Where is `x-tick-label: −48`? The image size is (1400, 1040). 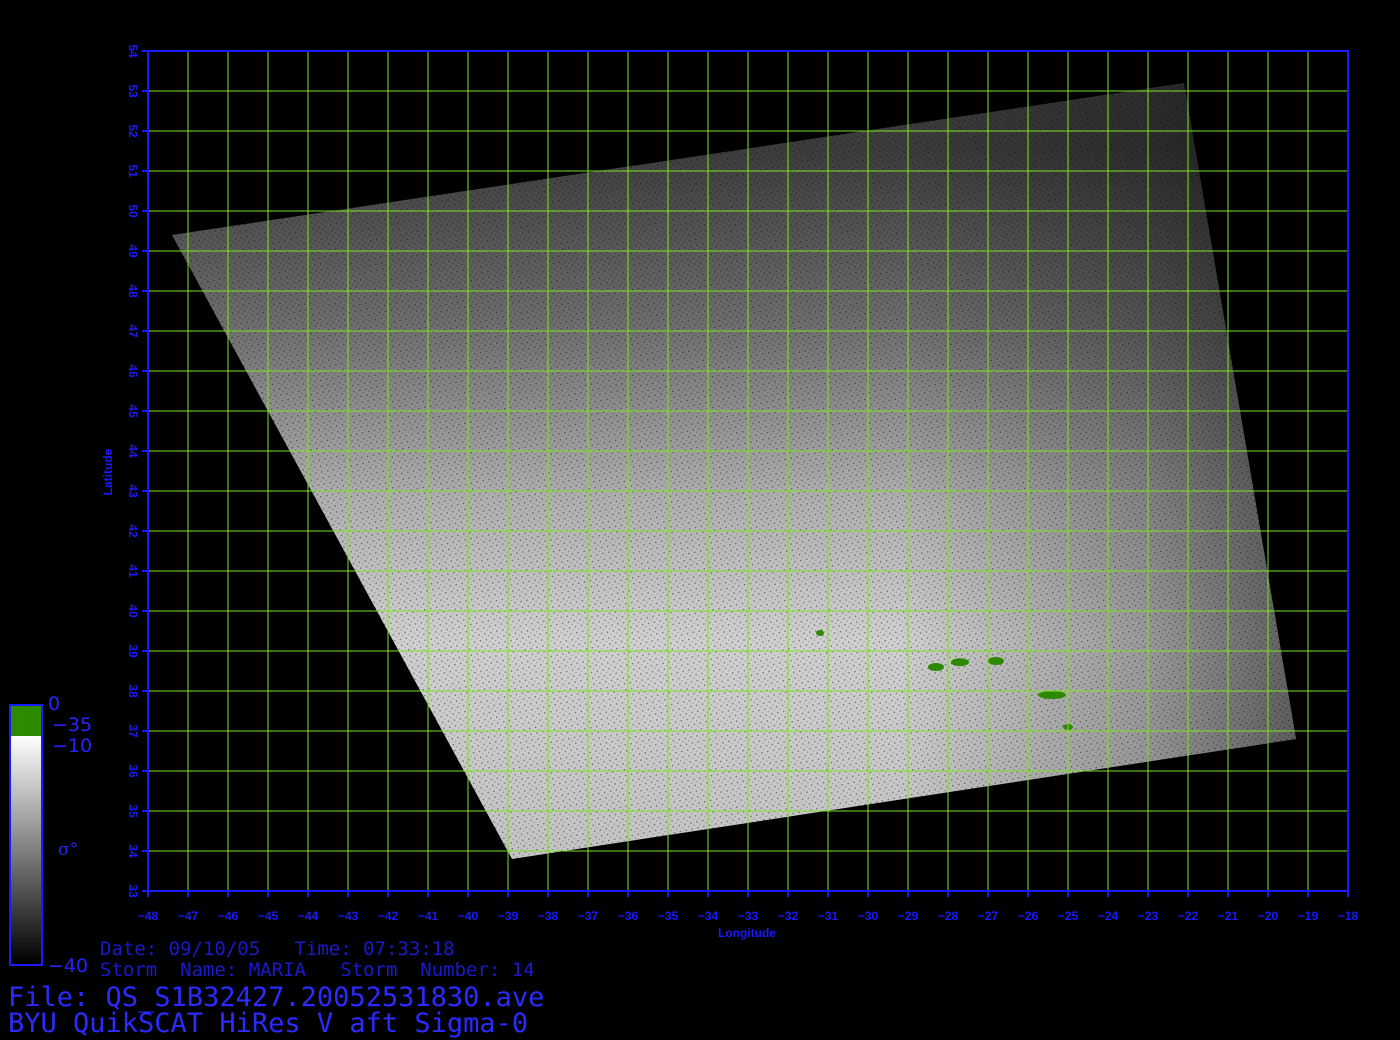 x-tick-label: −48 is located at coordinates (148, 916).